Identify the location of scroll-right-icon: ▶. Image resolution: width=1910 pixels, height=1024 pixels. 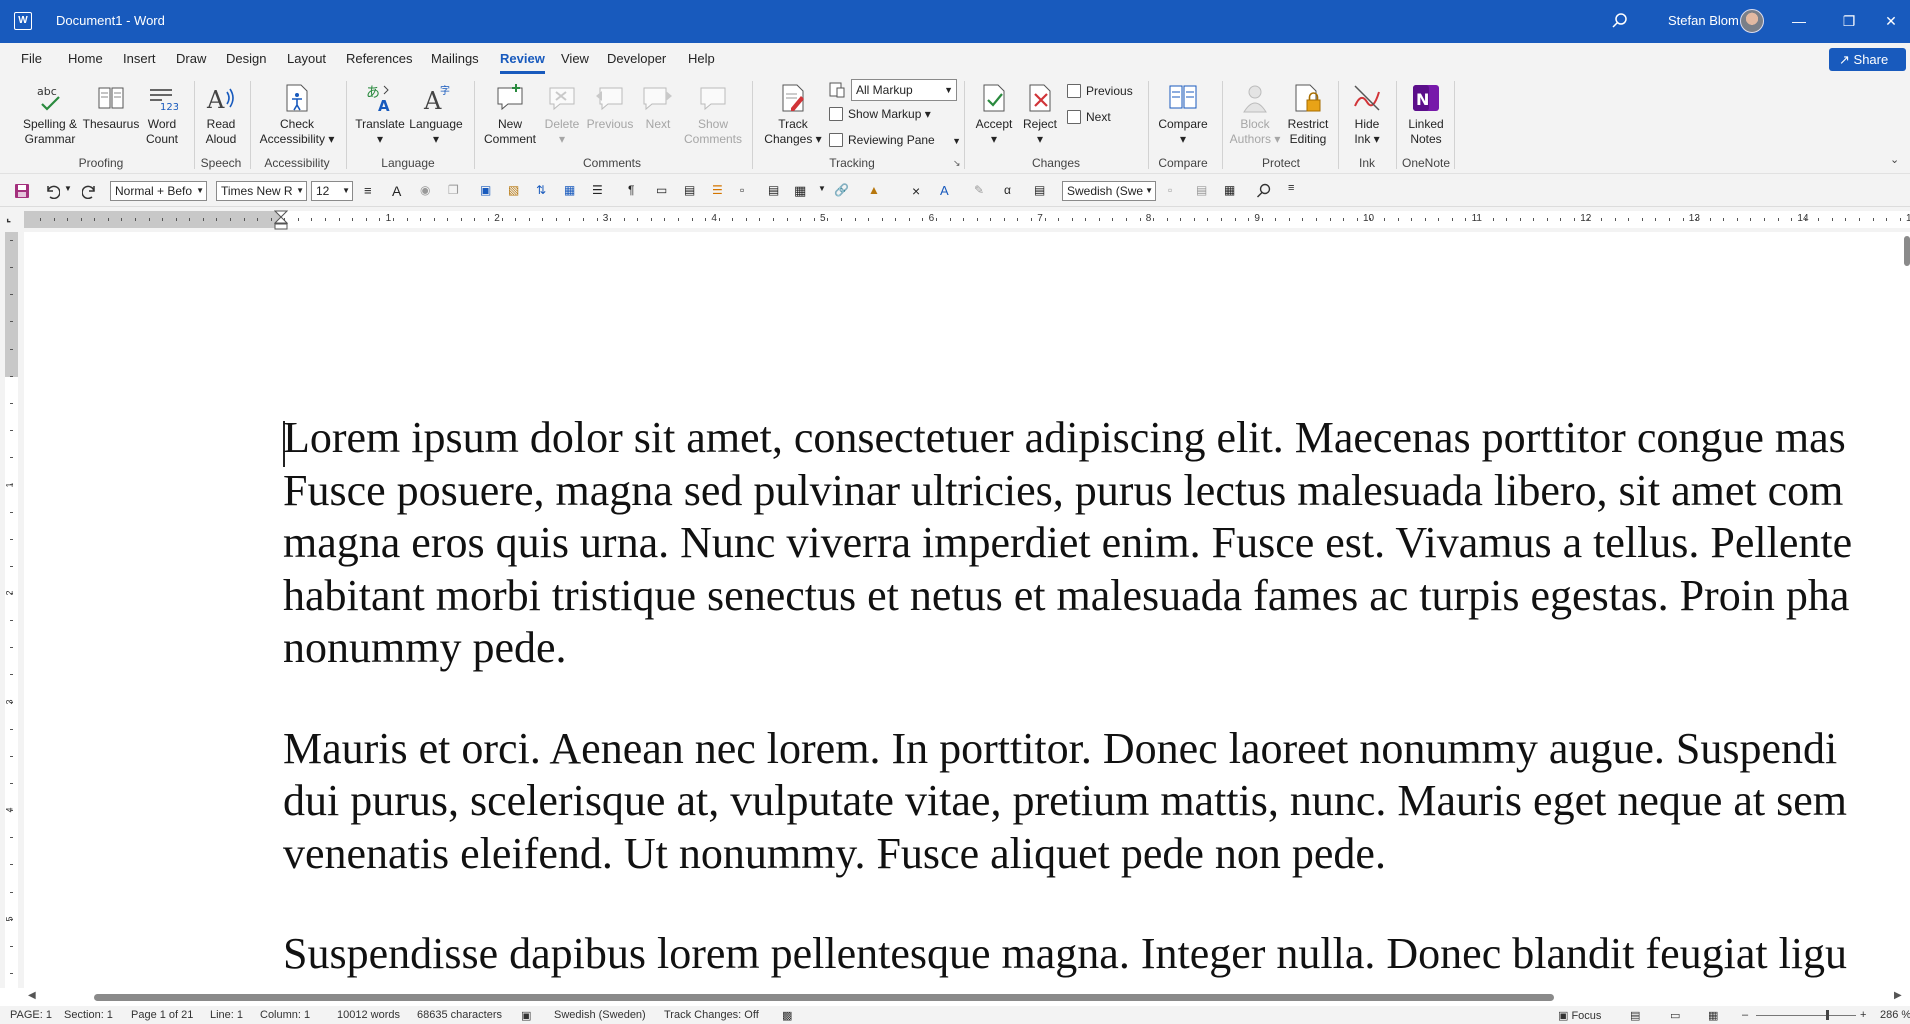
(1898, 995).